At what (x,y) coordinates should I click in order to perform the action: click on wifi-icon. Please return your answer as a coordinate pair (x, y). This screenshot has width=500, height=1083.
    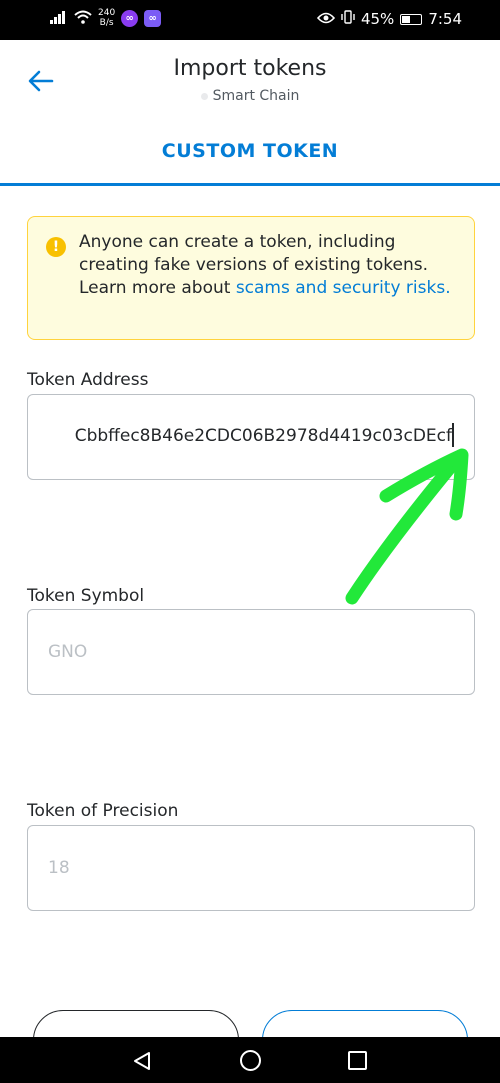
    Looking at the image, I should click on (83, 18).